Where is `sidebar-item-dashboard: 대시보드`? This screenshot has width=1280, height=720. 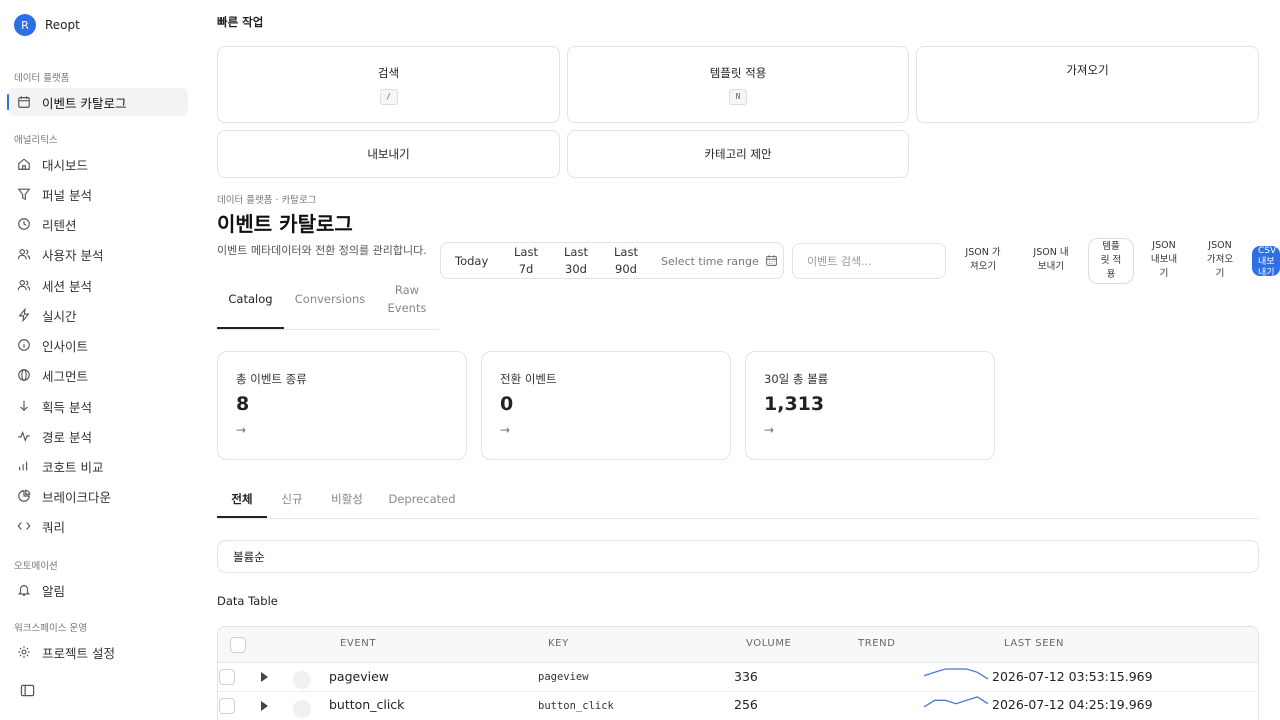 sidebar-item-dashboard: 대시보드 is located at coordinates (98, 164).